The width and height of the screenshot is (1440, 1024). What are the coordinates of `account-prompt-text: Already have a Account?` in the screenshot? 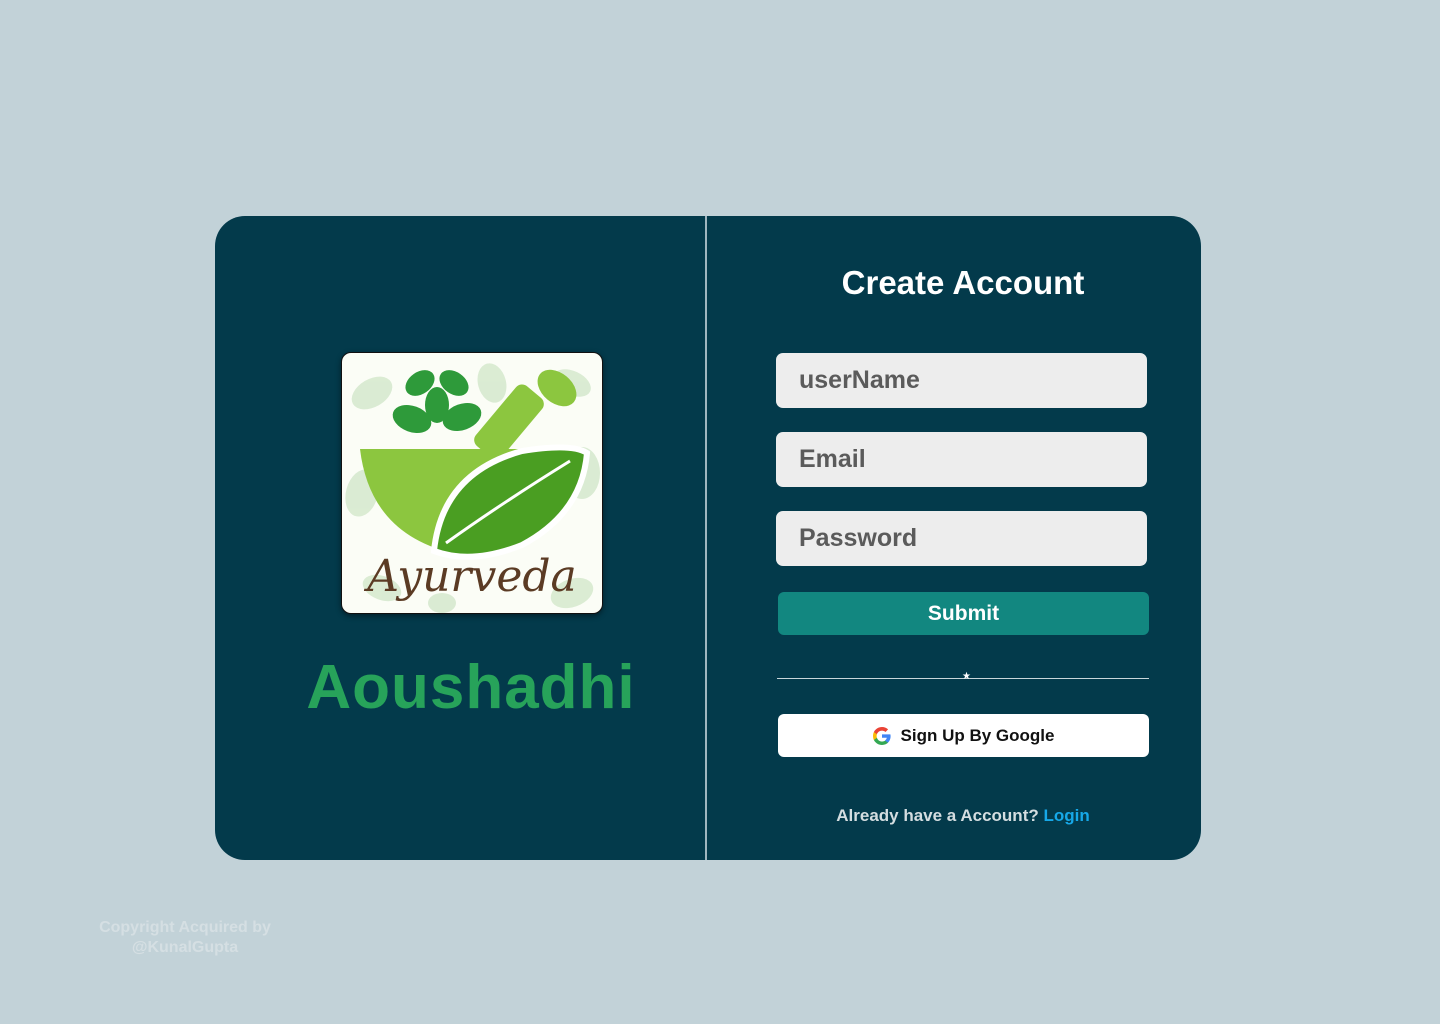 It's located at (937, 815).